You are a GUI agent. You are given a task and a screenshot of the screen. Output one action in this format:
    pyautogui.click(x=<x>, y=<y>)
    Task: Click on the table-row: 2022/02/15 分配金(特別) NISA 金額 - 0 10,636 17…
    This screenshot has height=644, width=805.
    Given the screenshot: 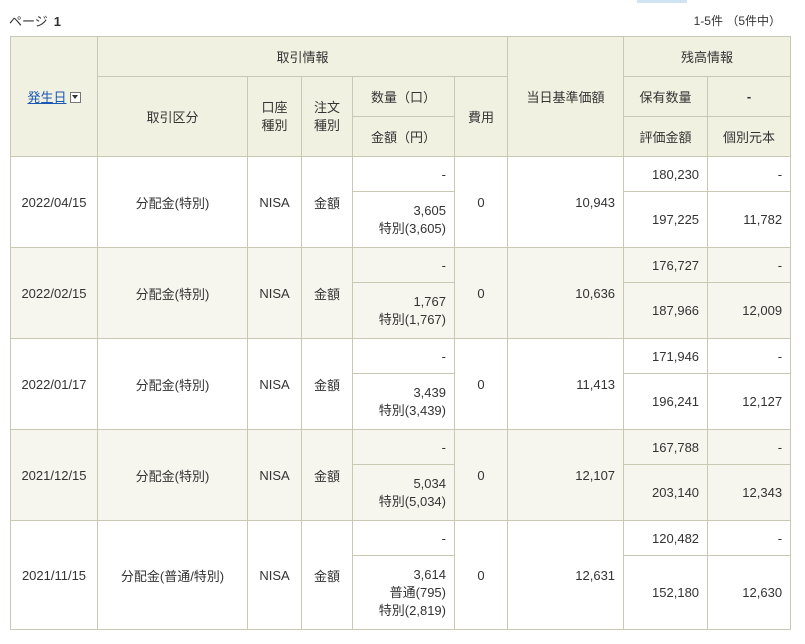 What is the action you would take?
    pyautogui.click(x=401, y=293)
    